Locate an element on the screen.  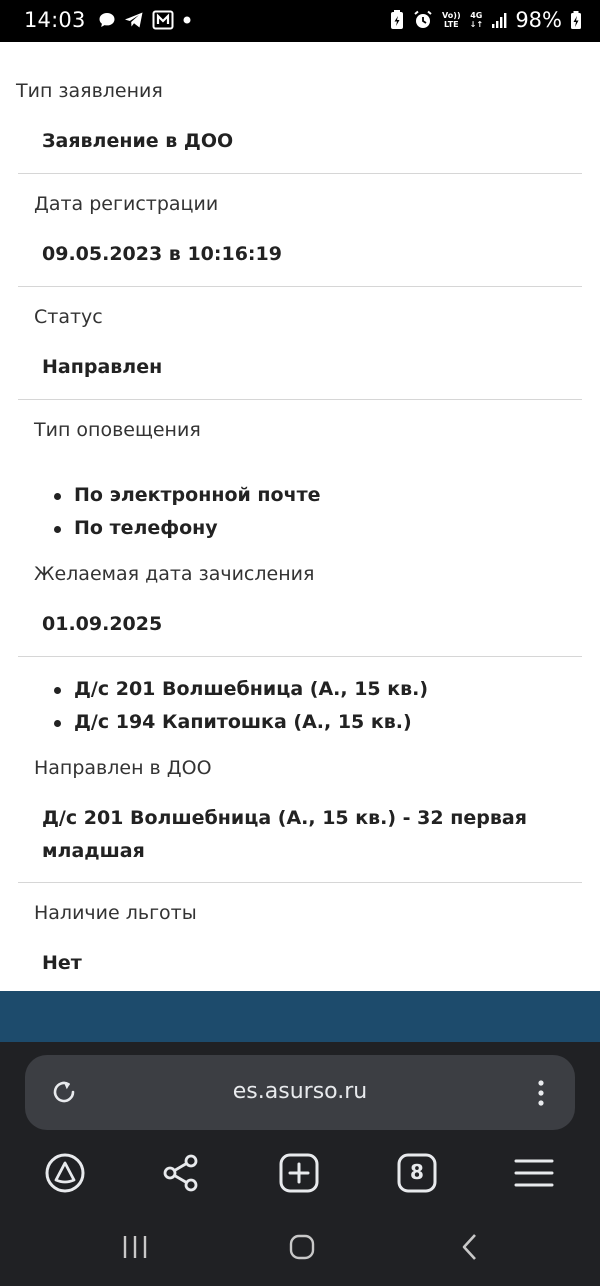
sent-to-value-line2: младшая is located at coordinates (93, 851).